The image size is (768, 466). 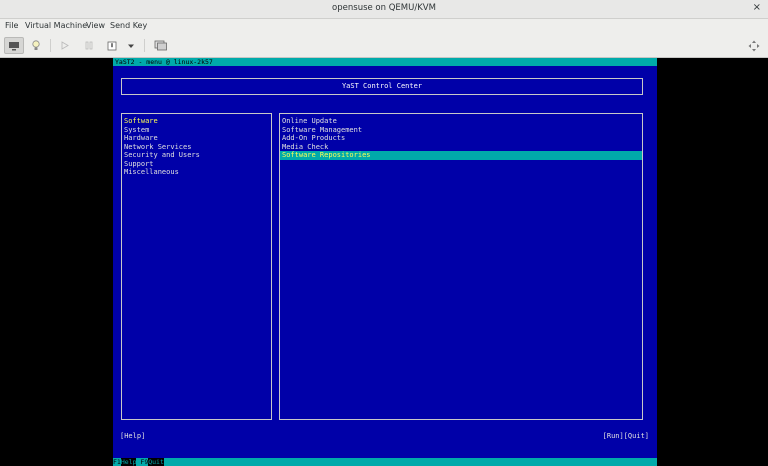 I want to click on window-titlebar: opensuse on QEMU/KVM ×, so click(x=384, y=9).